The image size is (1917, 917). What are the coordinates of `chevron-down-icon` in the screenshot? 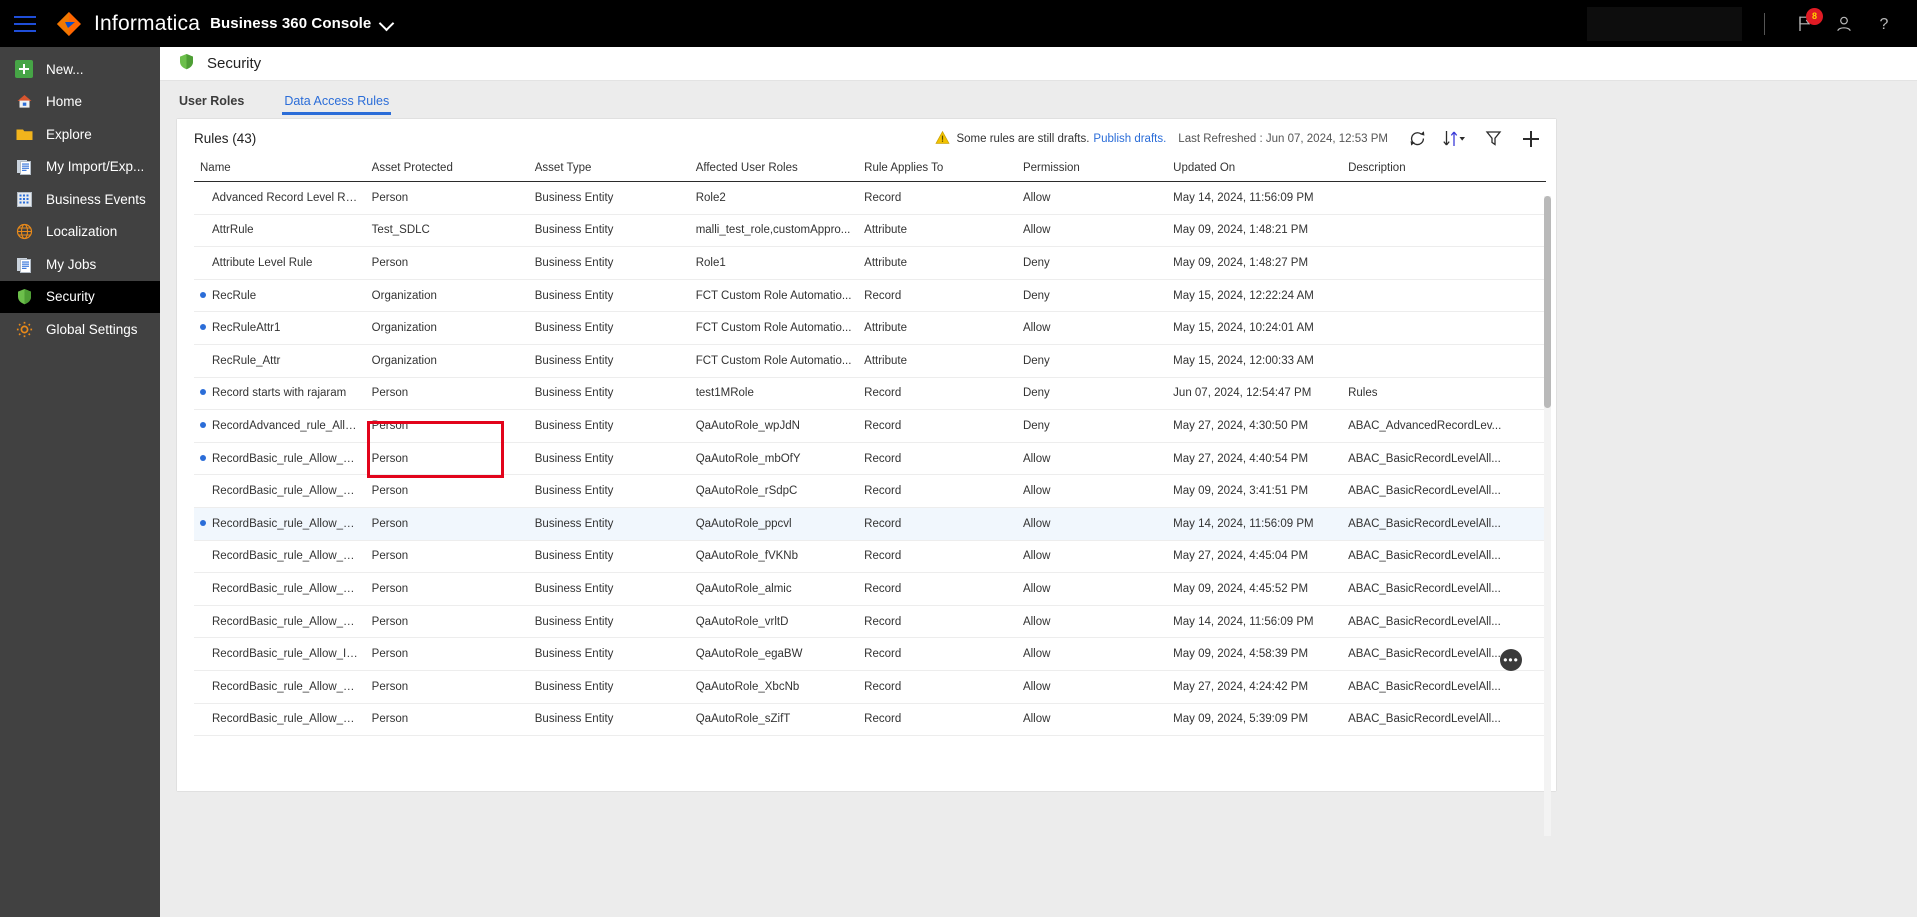 It's located at (387, 23).